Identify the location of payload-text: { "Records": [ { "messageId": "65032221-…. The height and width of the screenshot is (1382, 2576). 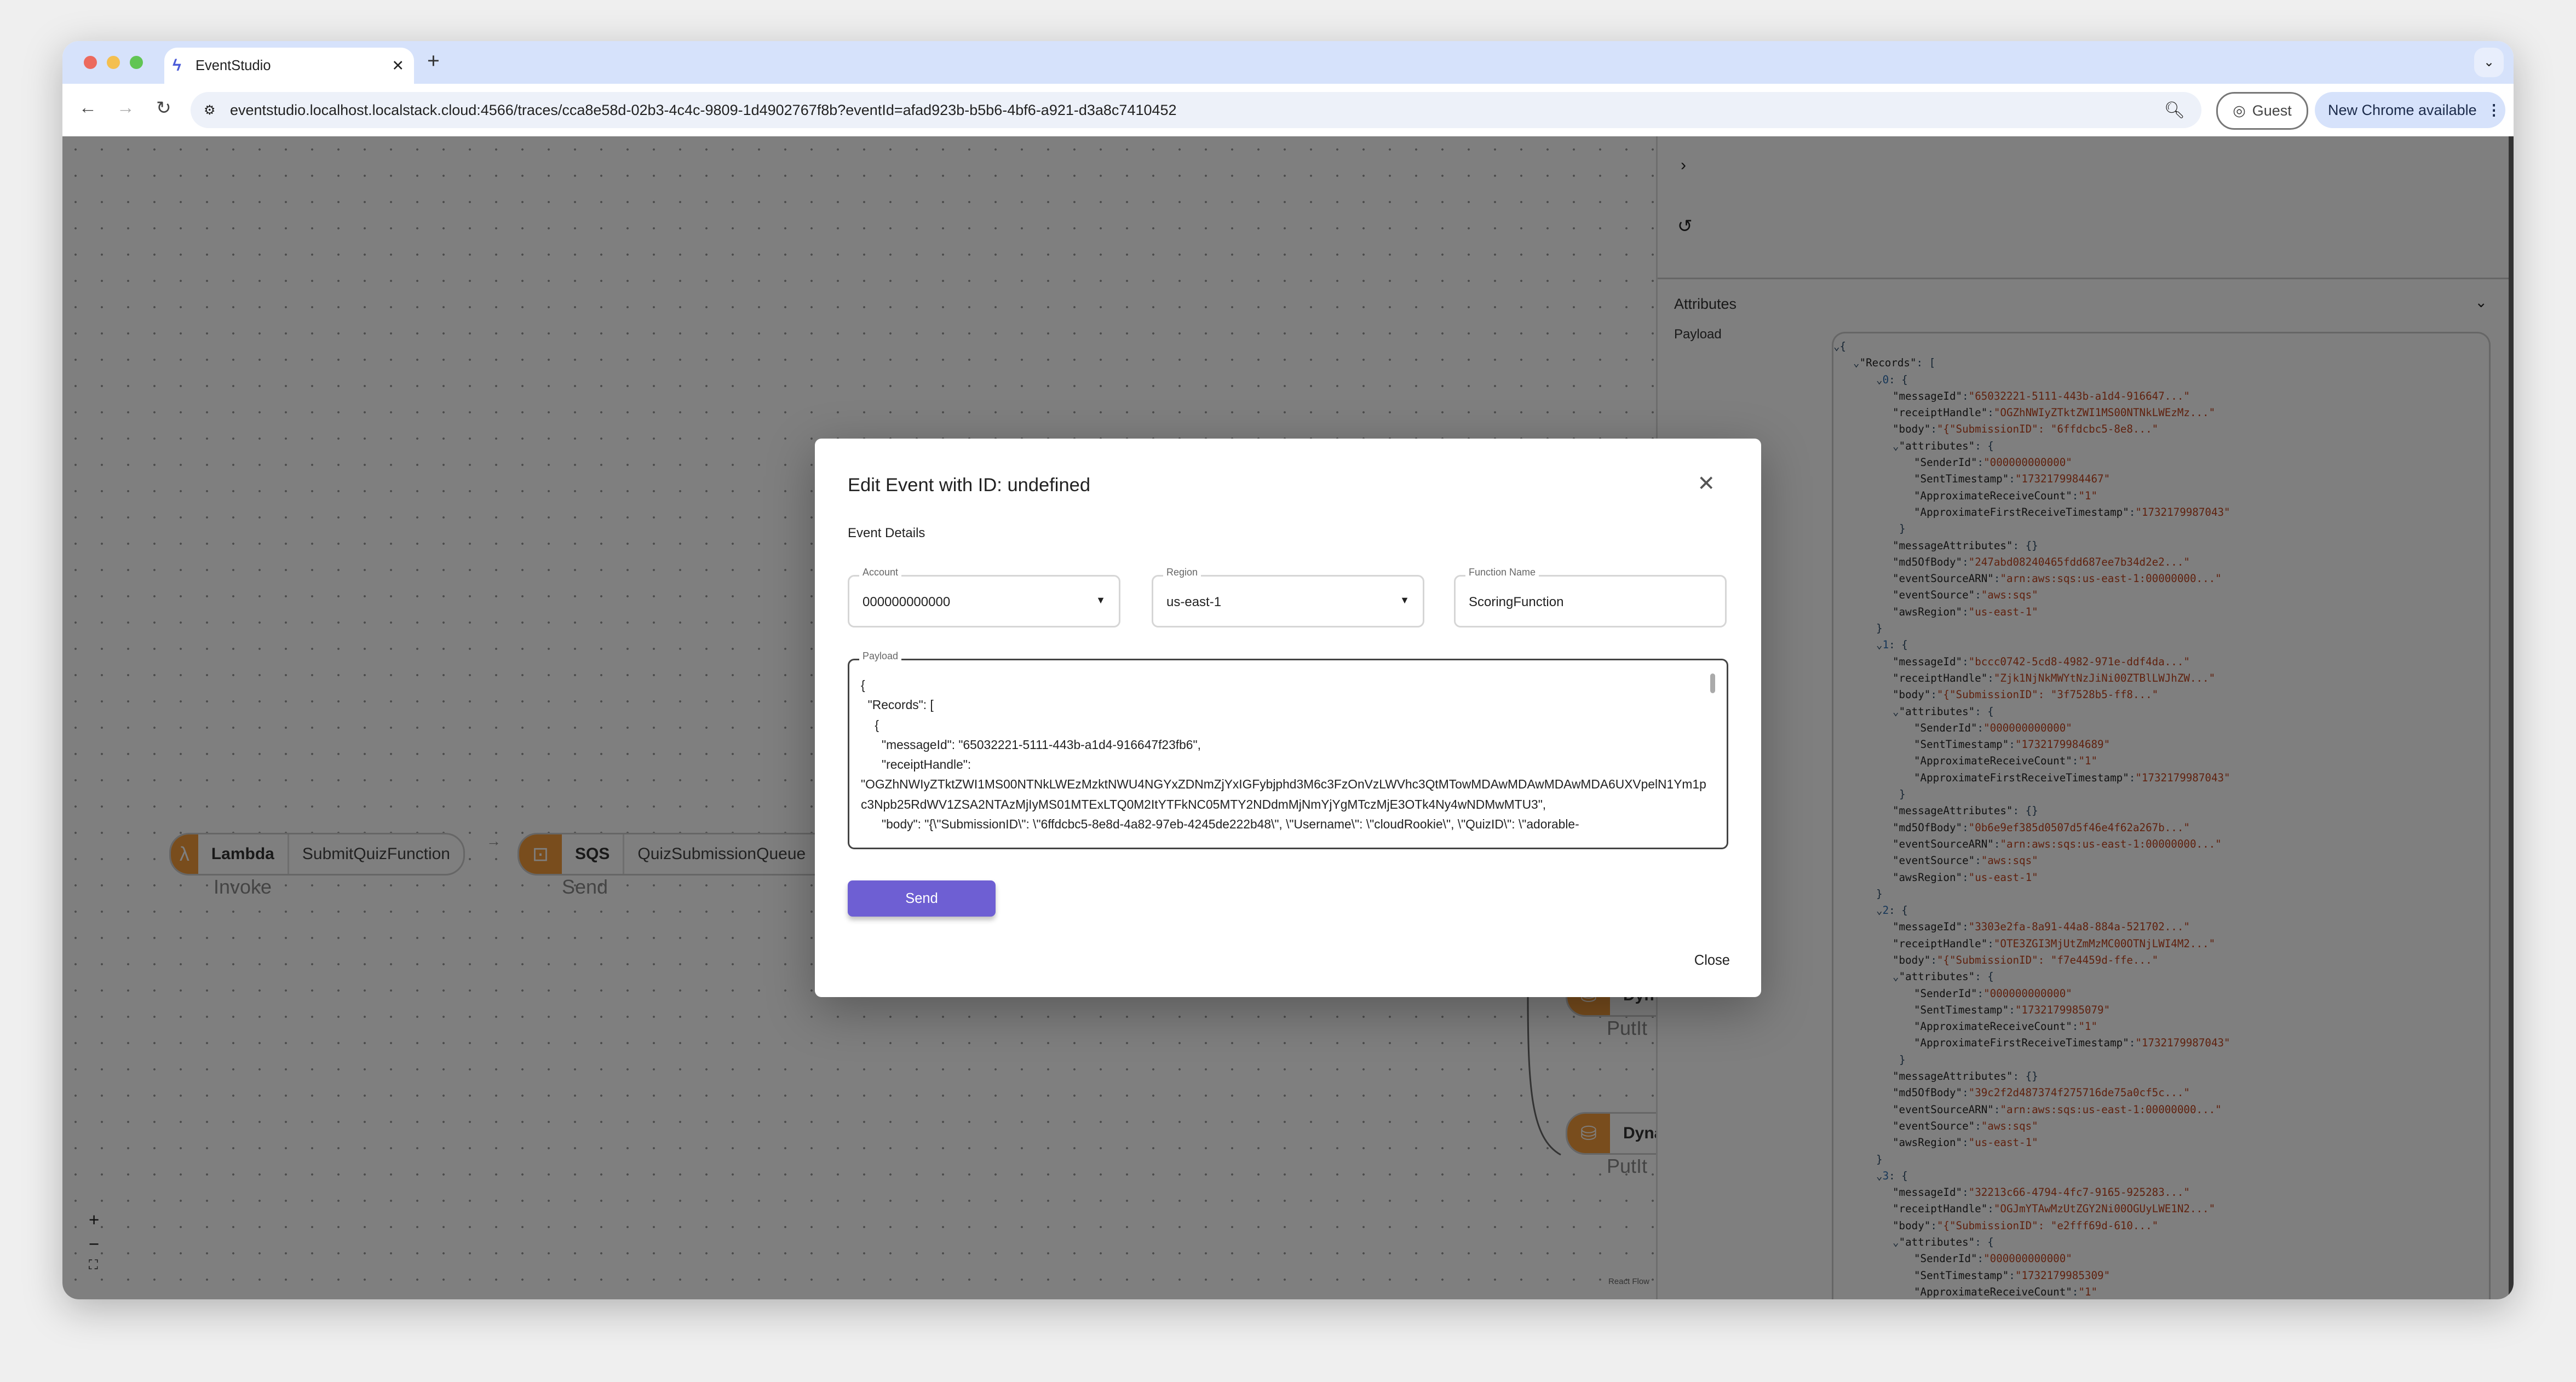
(1284, 756).